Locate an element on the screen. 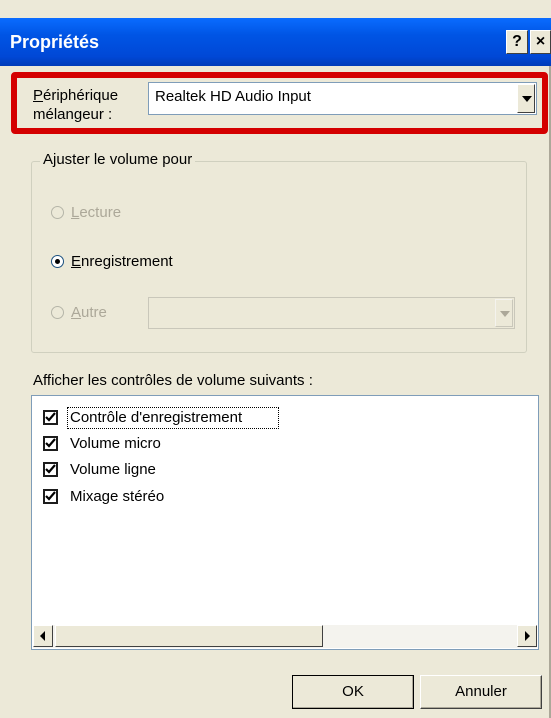 This screenshot has width=551, height=718. ok-button: OK is located at coordinates (353, 692).